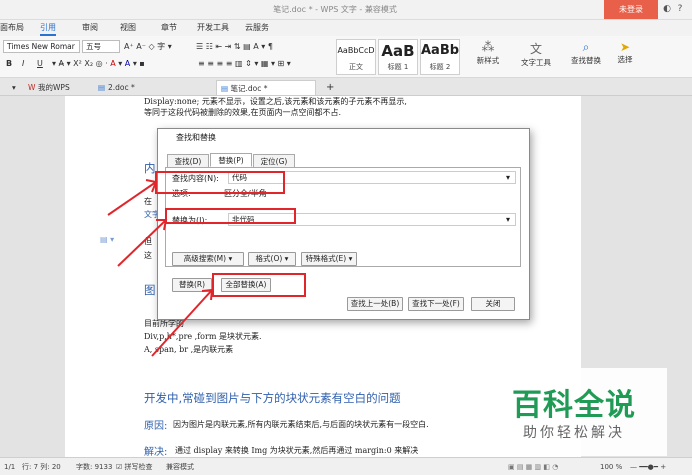 The image size is (692, 475). Describe the element at coordinates (533, 466) in the screenshot. I see `view-mode-icons: ▣ ▤ ▦ ▥ ◧ ◔` at that location.